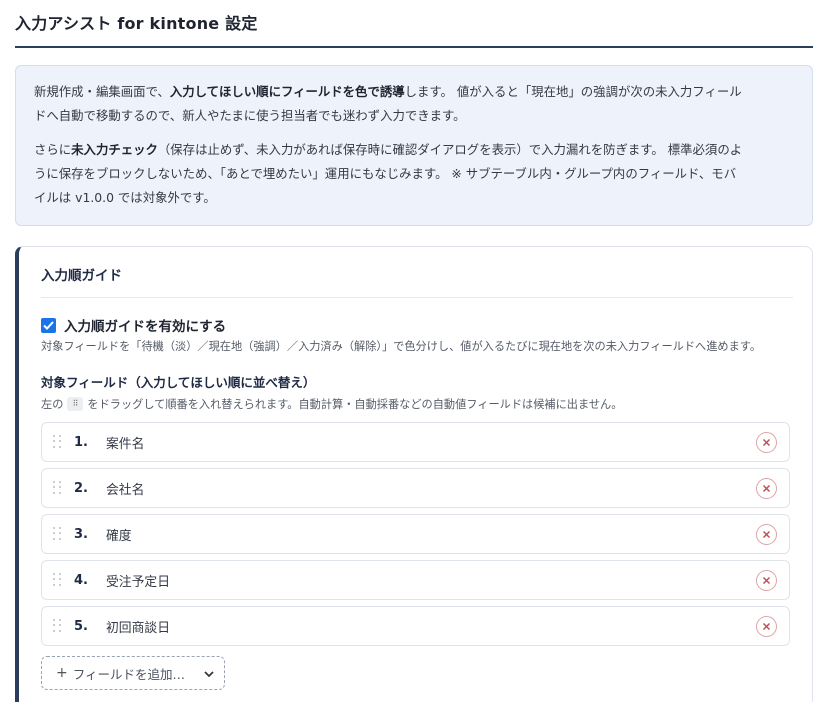 The image size is (825, 702). Describe the element at coordinates (136, 23) in the screenshot. I see `page-title: 入力アシスト for kintone 設定` at that location.